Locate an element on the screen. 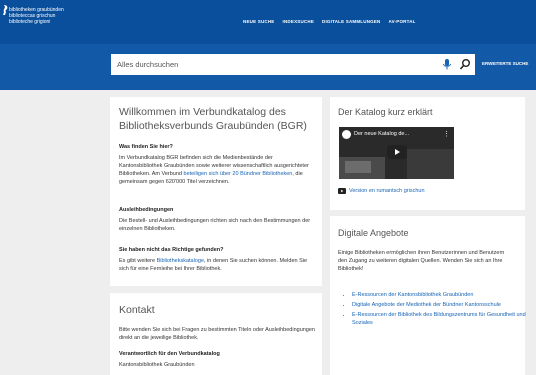 The height and width of the screenshot is (375, 536). katalog-title: Der Katalog kurz erklärt is located at coordinates (385, 112).